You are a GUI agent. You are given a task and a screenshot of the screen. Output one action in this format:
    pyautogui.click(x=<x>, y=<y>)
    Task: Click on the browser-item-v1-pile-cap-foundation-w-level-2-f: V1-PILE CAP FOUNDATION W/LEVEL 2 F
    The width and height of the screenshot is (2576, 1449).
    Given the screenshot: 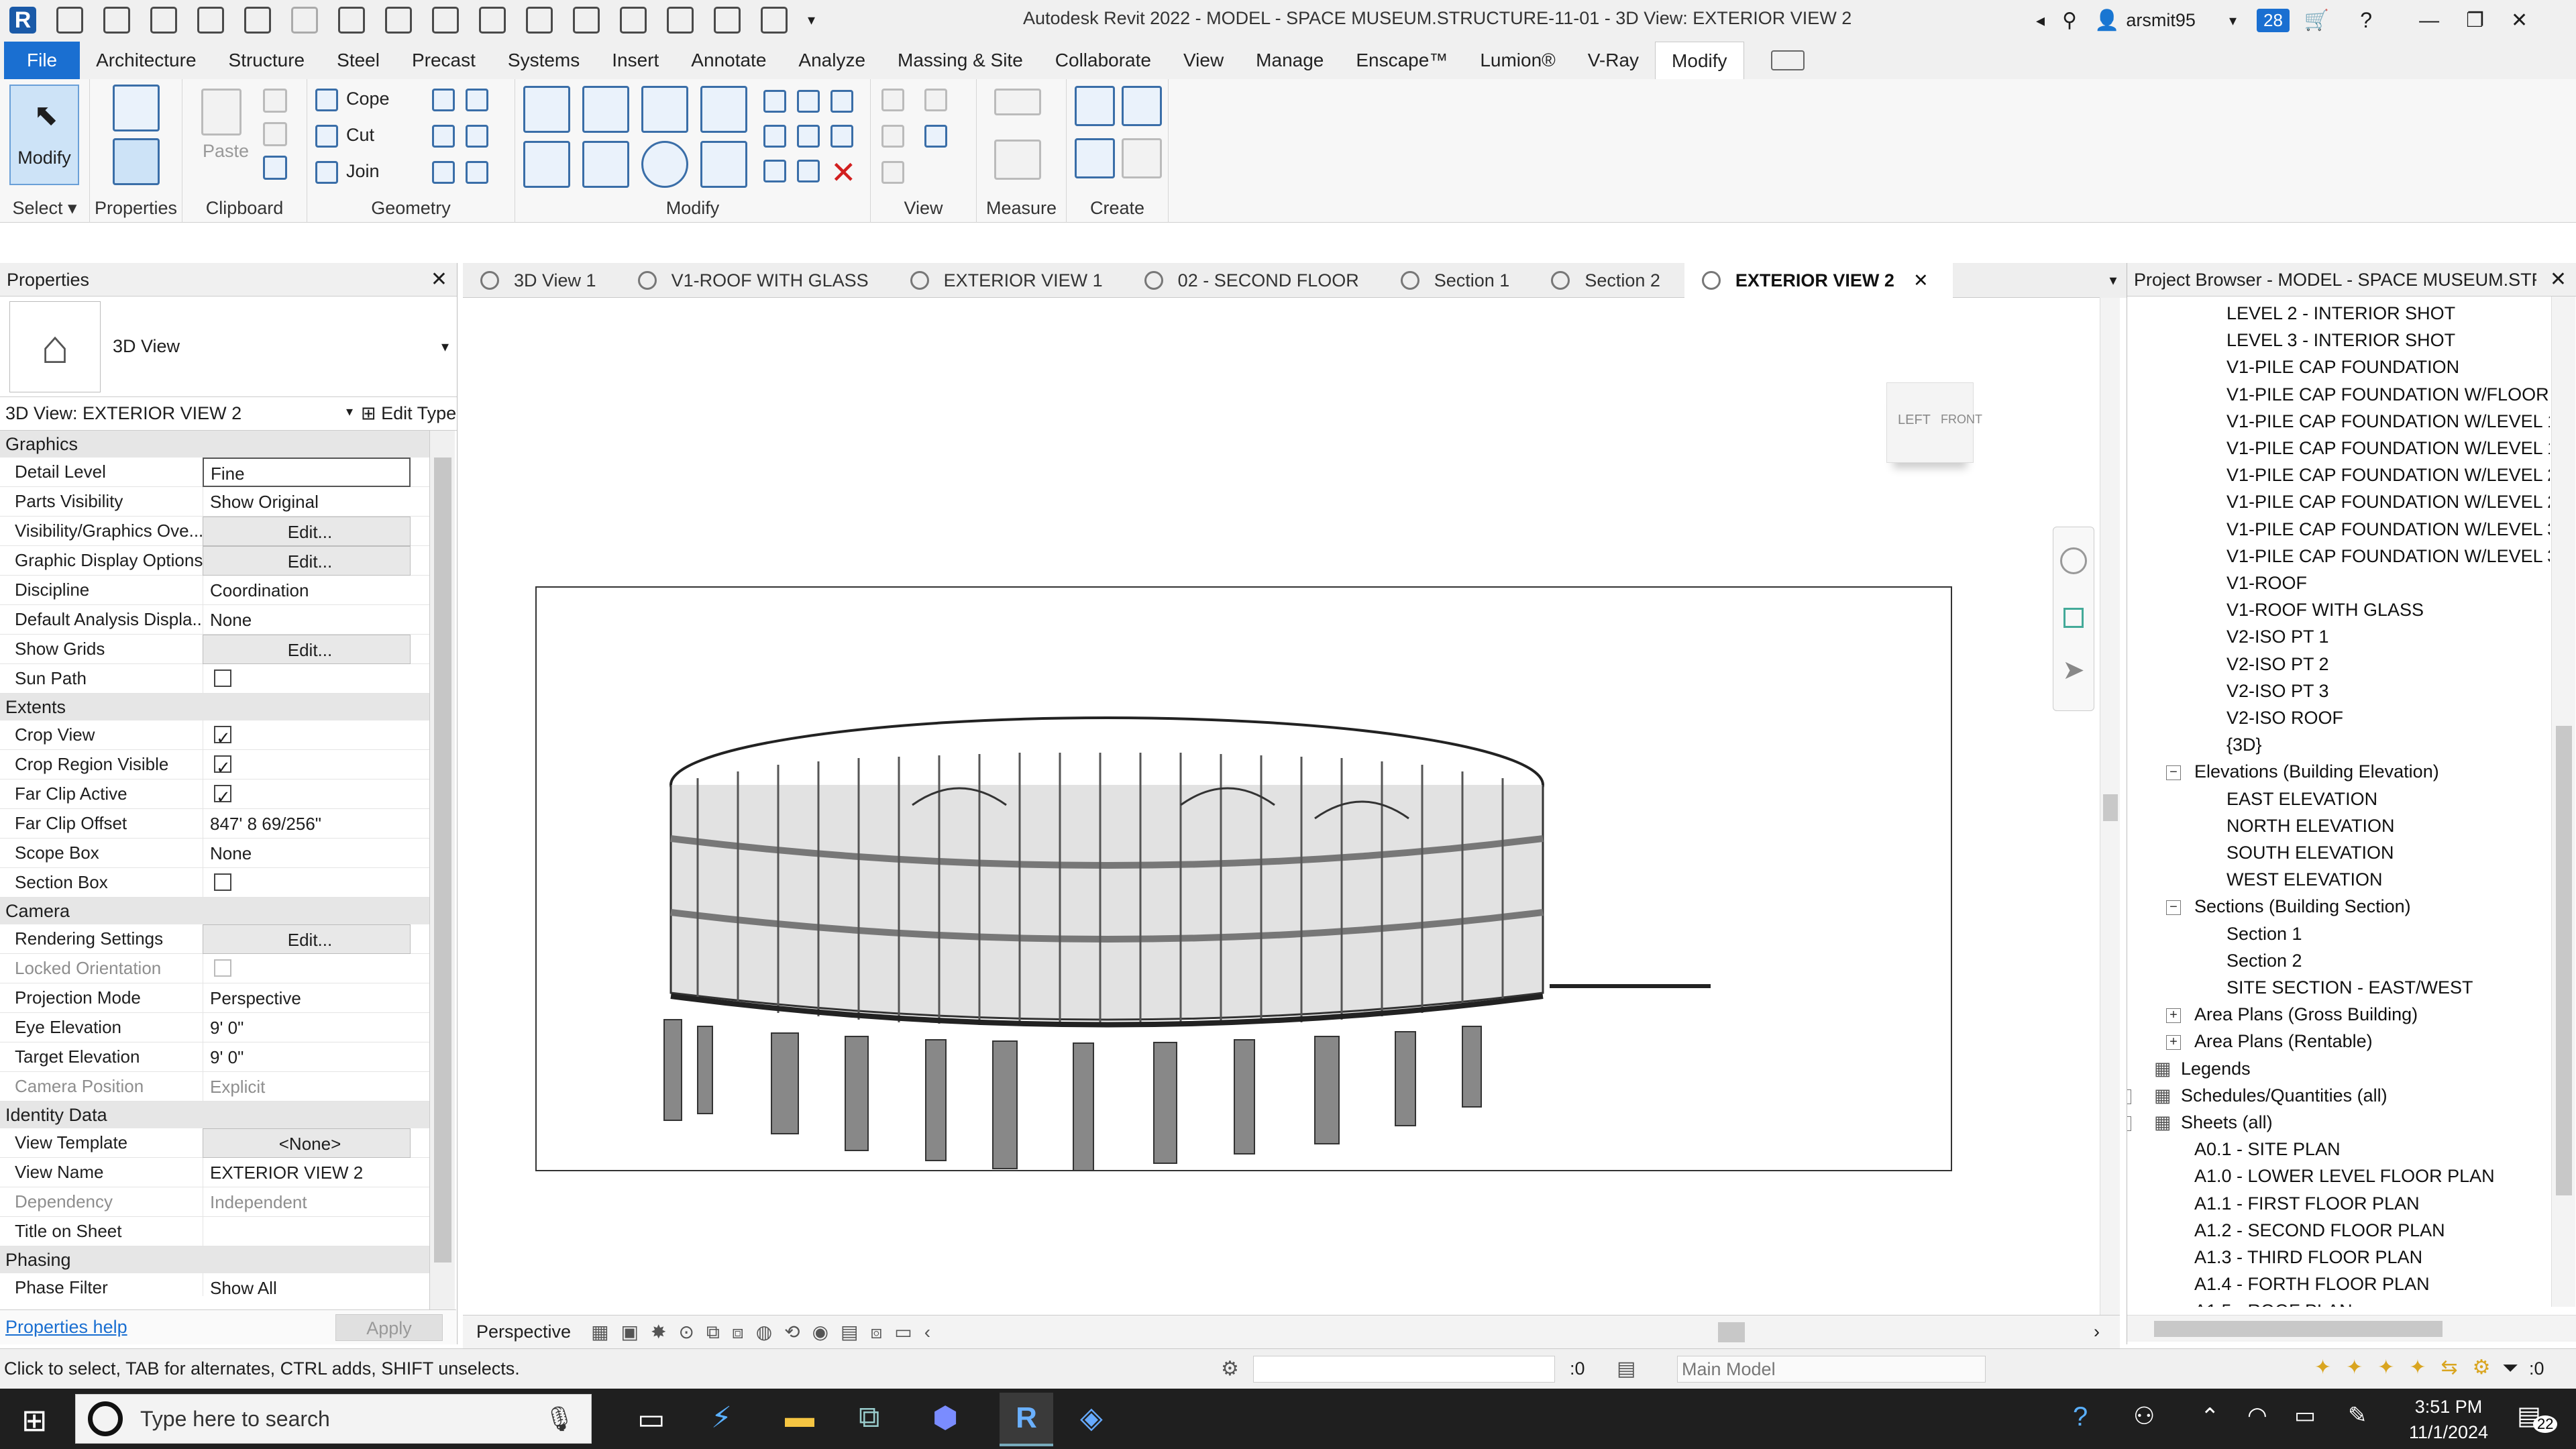 What is the action you would take?
    pyautogui.click(x=2388, y=475)
    